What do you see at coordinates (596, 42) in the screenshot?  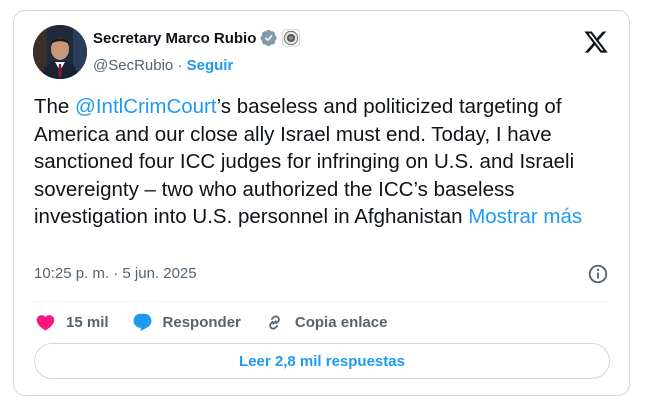 I see `x-logo-icon` at bounding box center [596, 42].